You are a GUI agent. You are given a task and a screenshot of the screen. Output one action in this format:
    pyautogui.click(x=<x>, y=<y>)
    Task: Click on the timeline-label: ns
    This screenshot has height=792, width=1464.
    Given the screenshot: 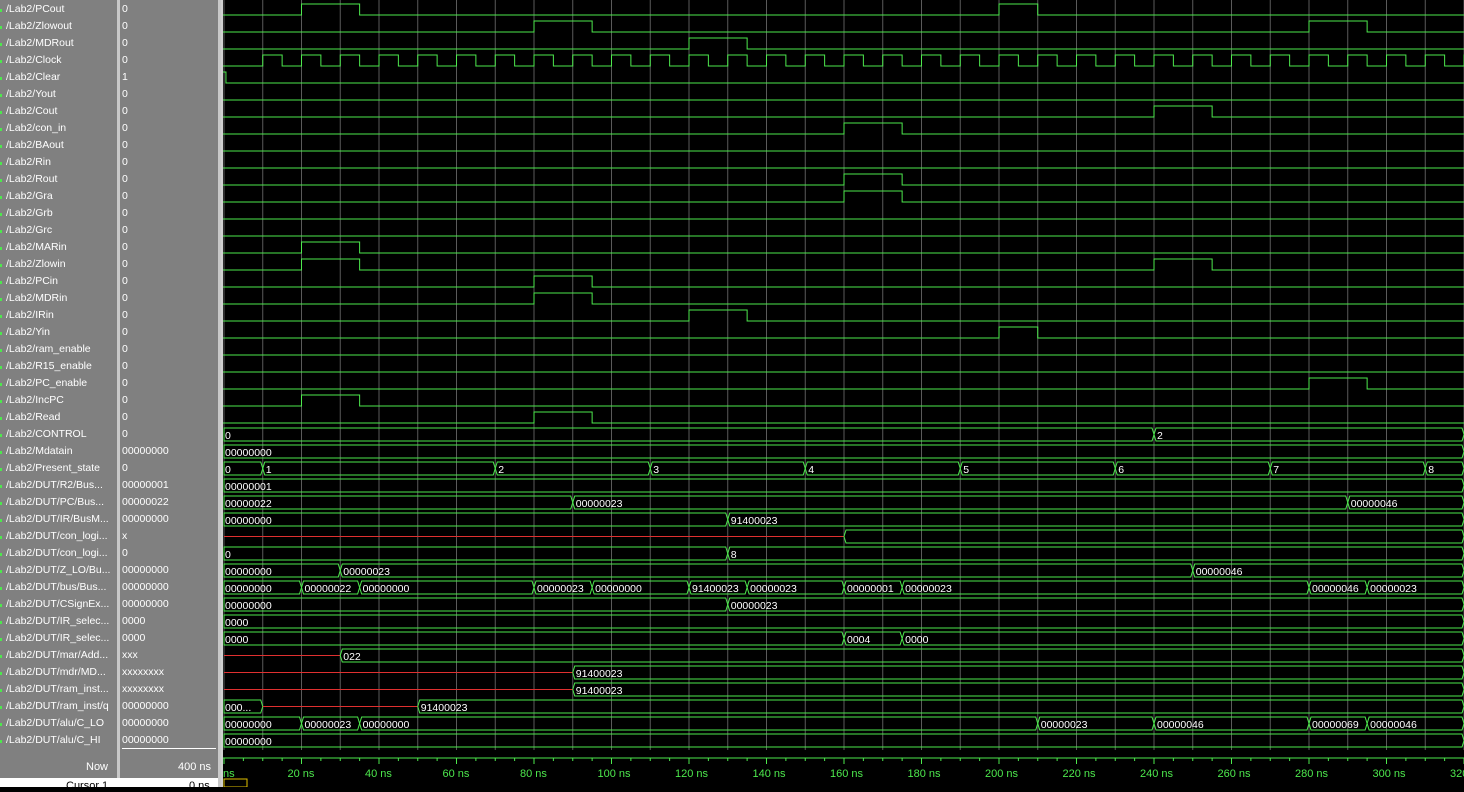 What is the action you would take?
    pyautogui.click(x=229, y=774)
    